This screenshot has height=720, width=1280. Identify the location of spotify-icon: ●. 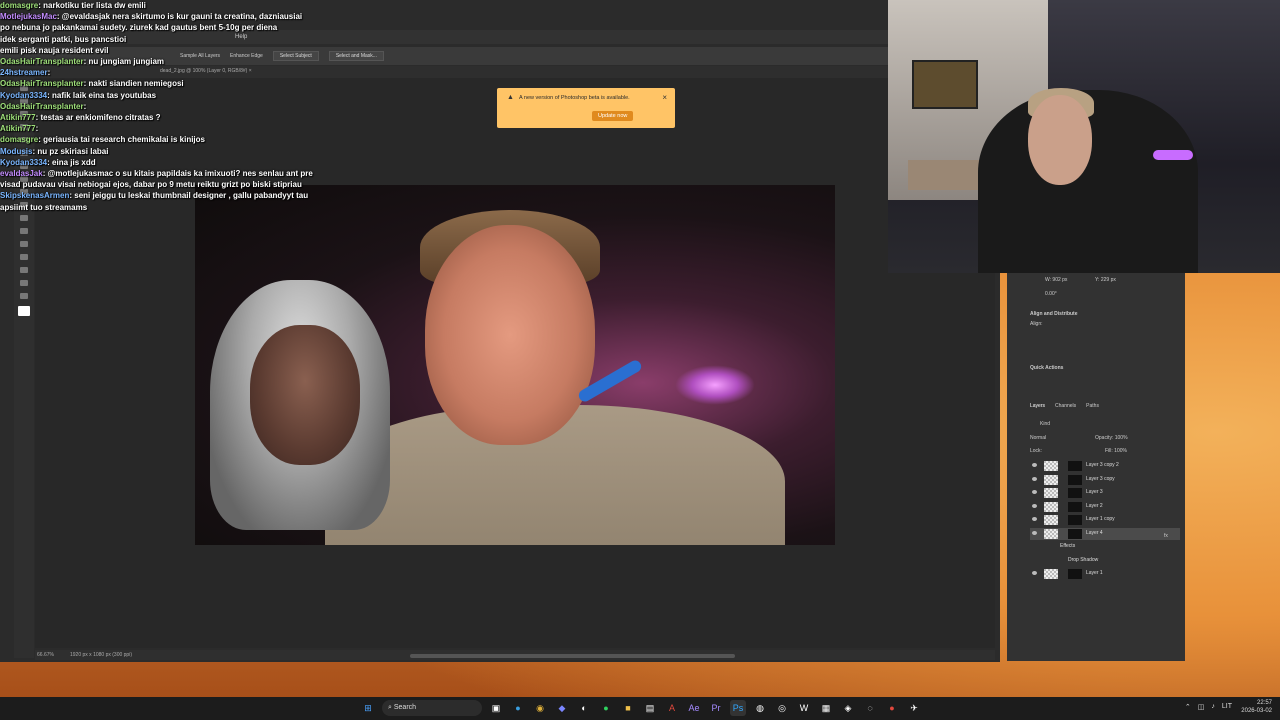
(606, 708).